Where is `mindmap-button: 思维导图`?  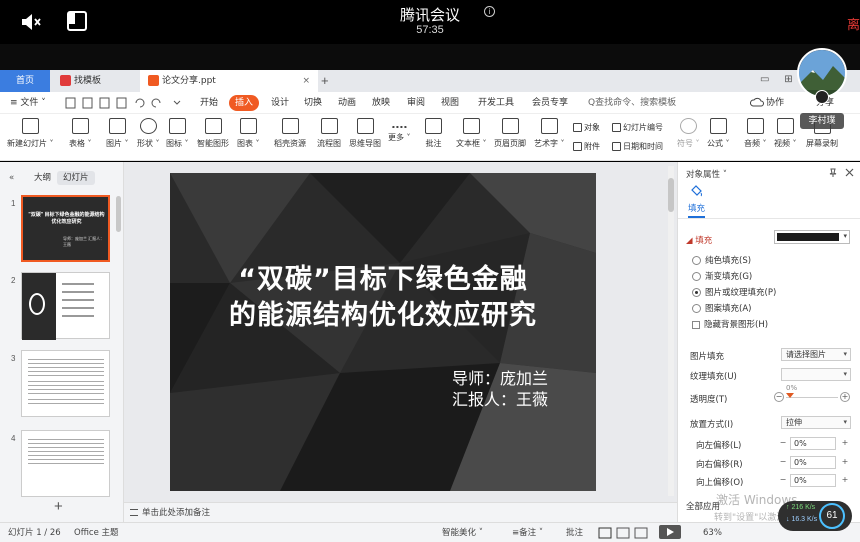 mindmap-button: 思维导图 is located at coordinates (365, 133).